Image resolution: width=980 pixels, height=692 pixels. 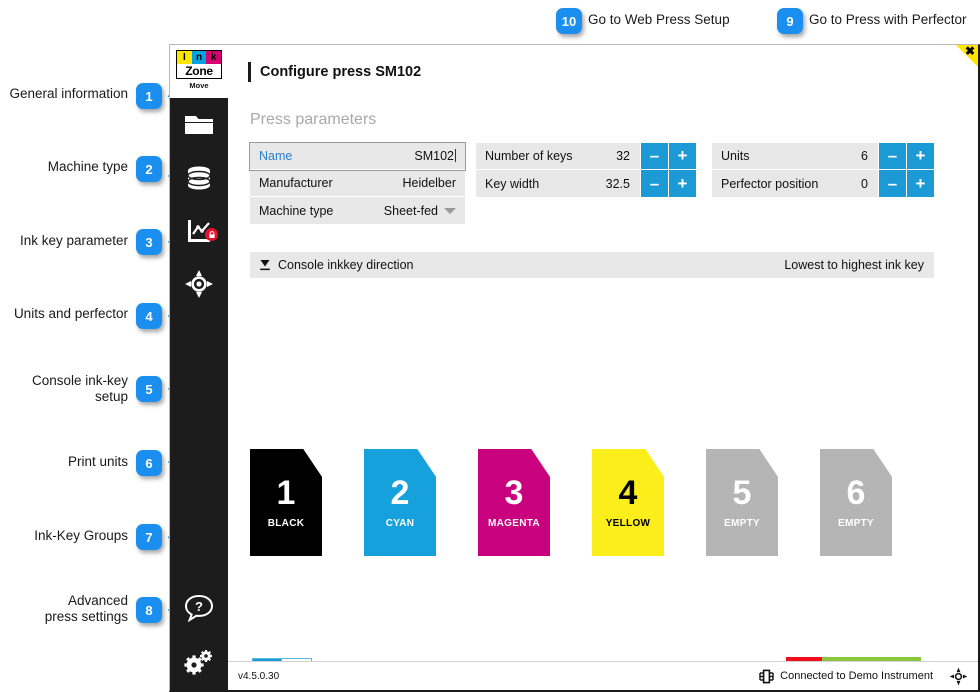 I want to click on print-unit-name: BLACK, so click(x=286, y=523).